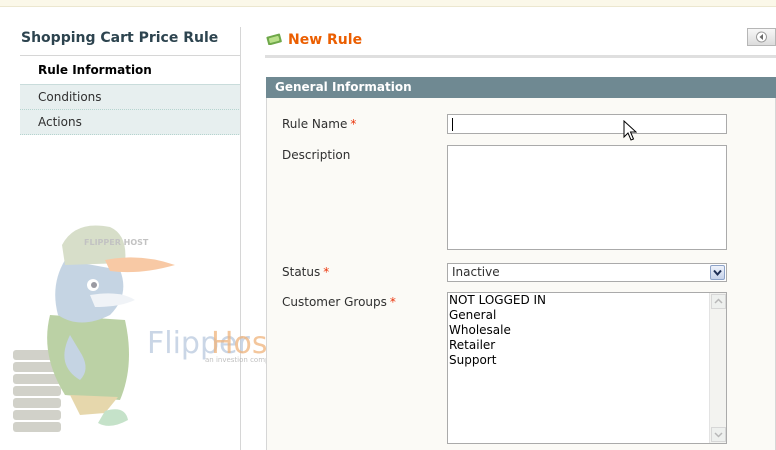  I want to click on rule-name-input, so click(587, 124).